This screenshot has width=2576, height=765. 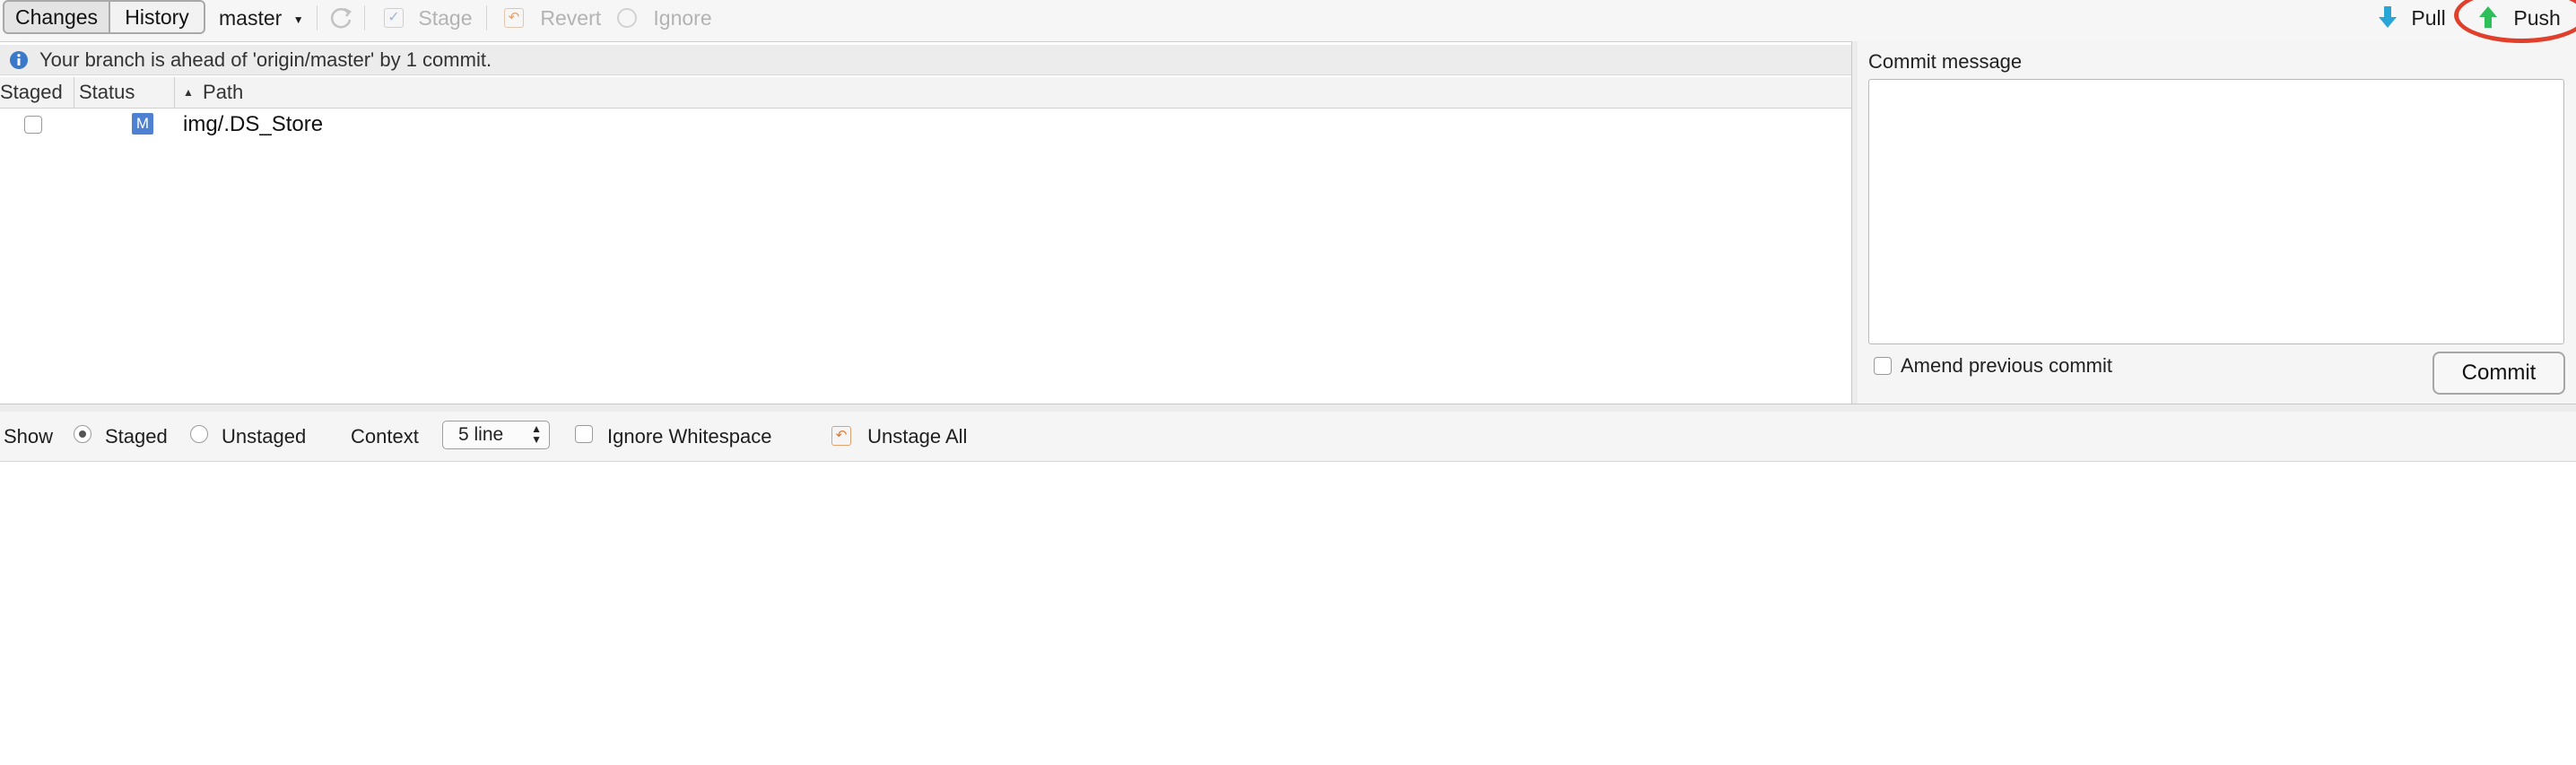 What do you see at coordinates (2006, 366) in the screenshot?
I see `amend-label: Amend previous commit` at bounding box center [2006, 366].